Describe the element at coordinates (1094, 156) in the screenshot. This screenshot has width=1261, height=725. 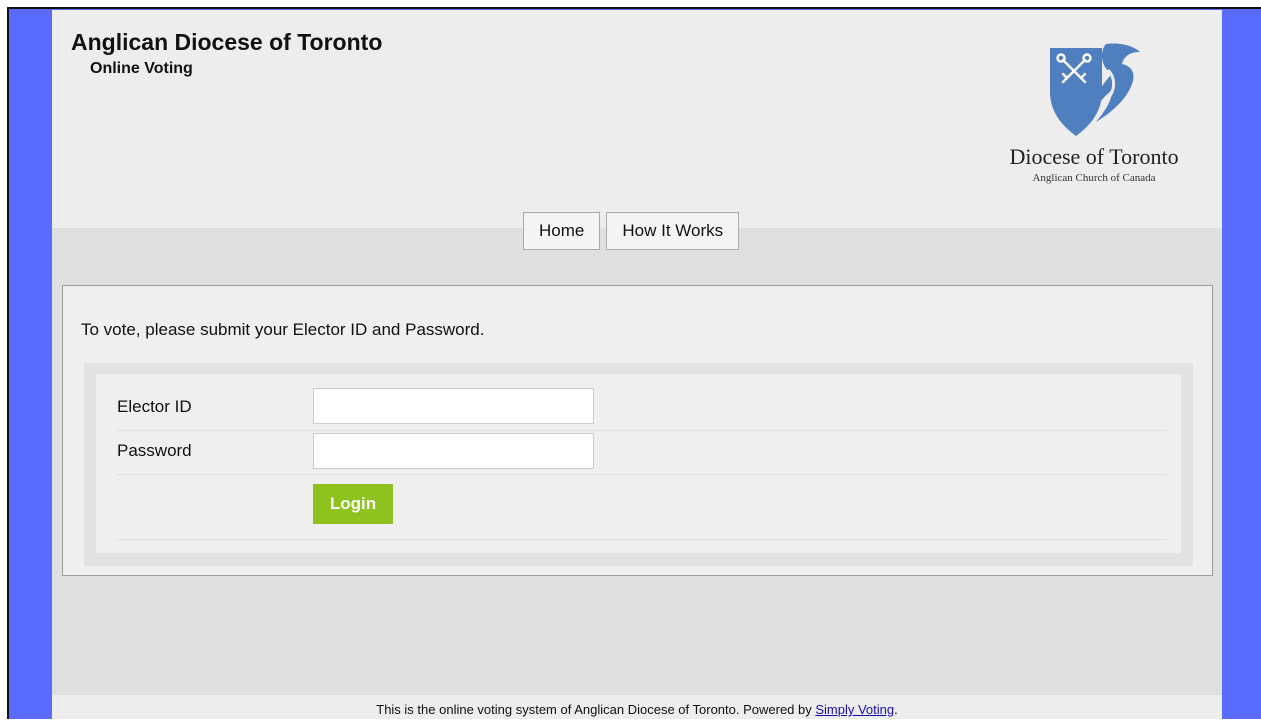
I see `logo-name: Diocese of Toronto` at that location.